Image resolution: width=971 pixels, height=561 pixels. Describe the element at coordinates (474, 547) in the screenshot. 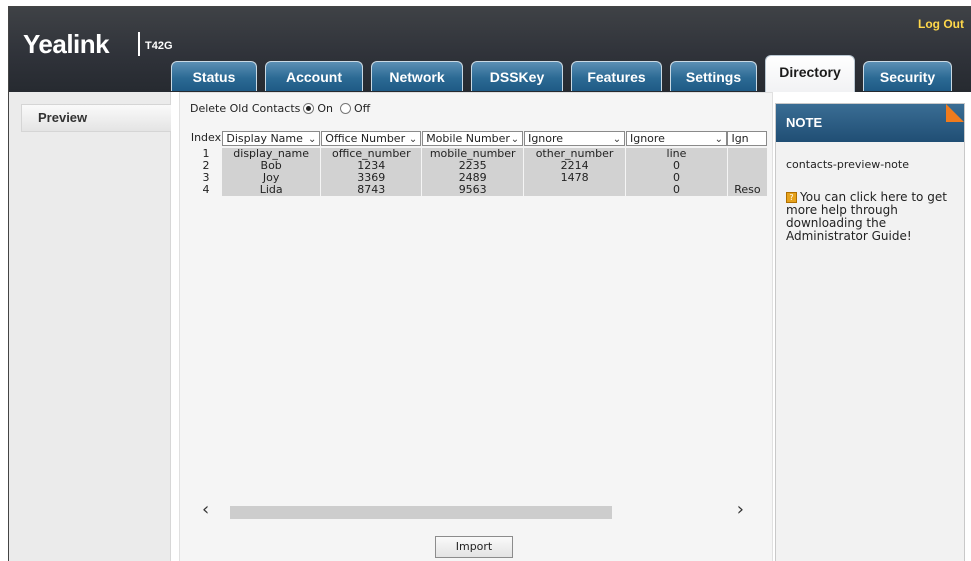

I see `import-button: Import` at that location.